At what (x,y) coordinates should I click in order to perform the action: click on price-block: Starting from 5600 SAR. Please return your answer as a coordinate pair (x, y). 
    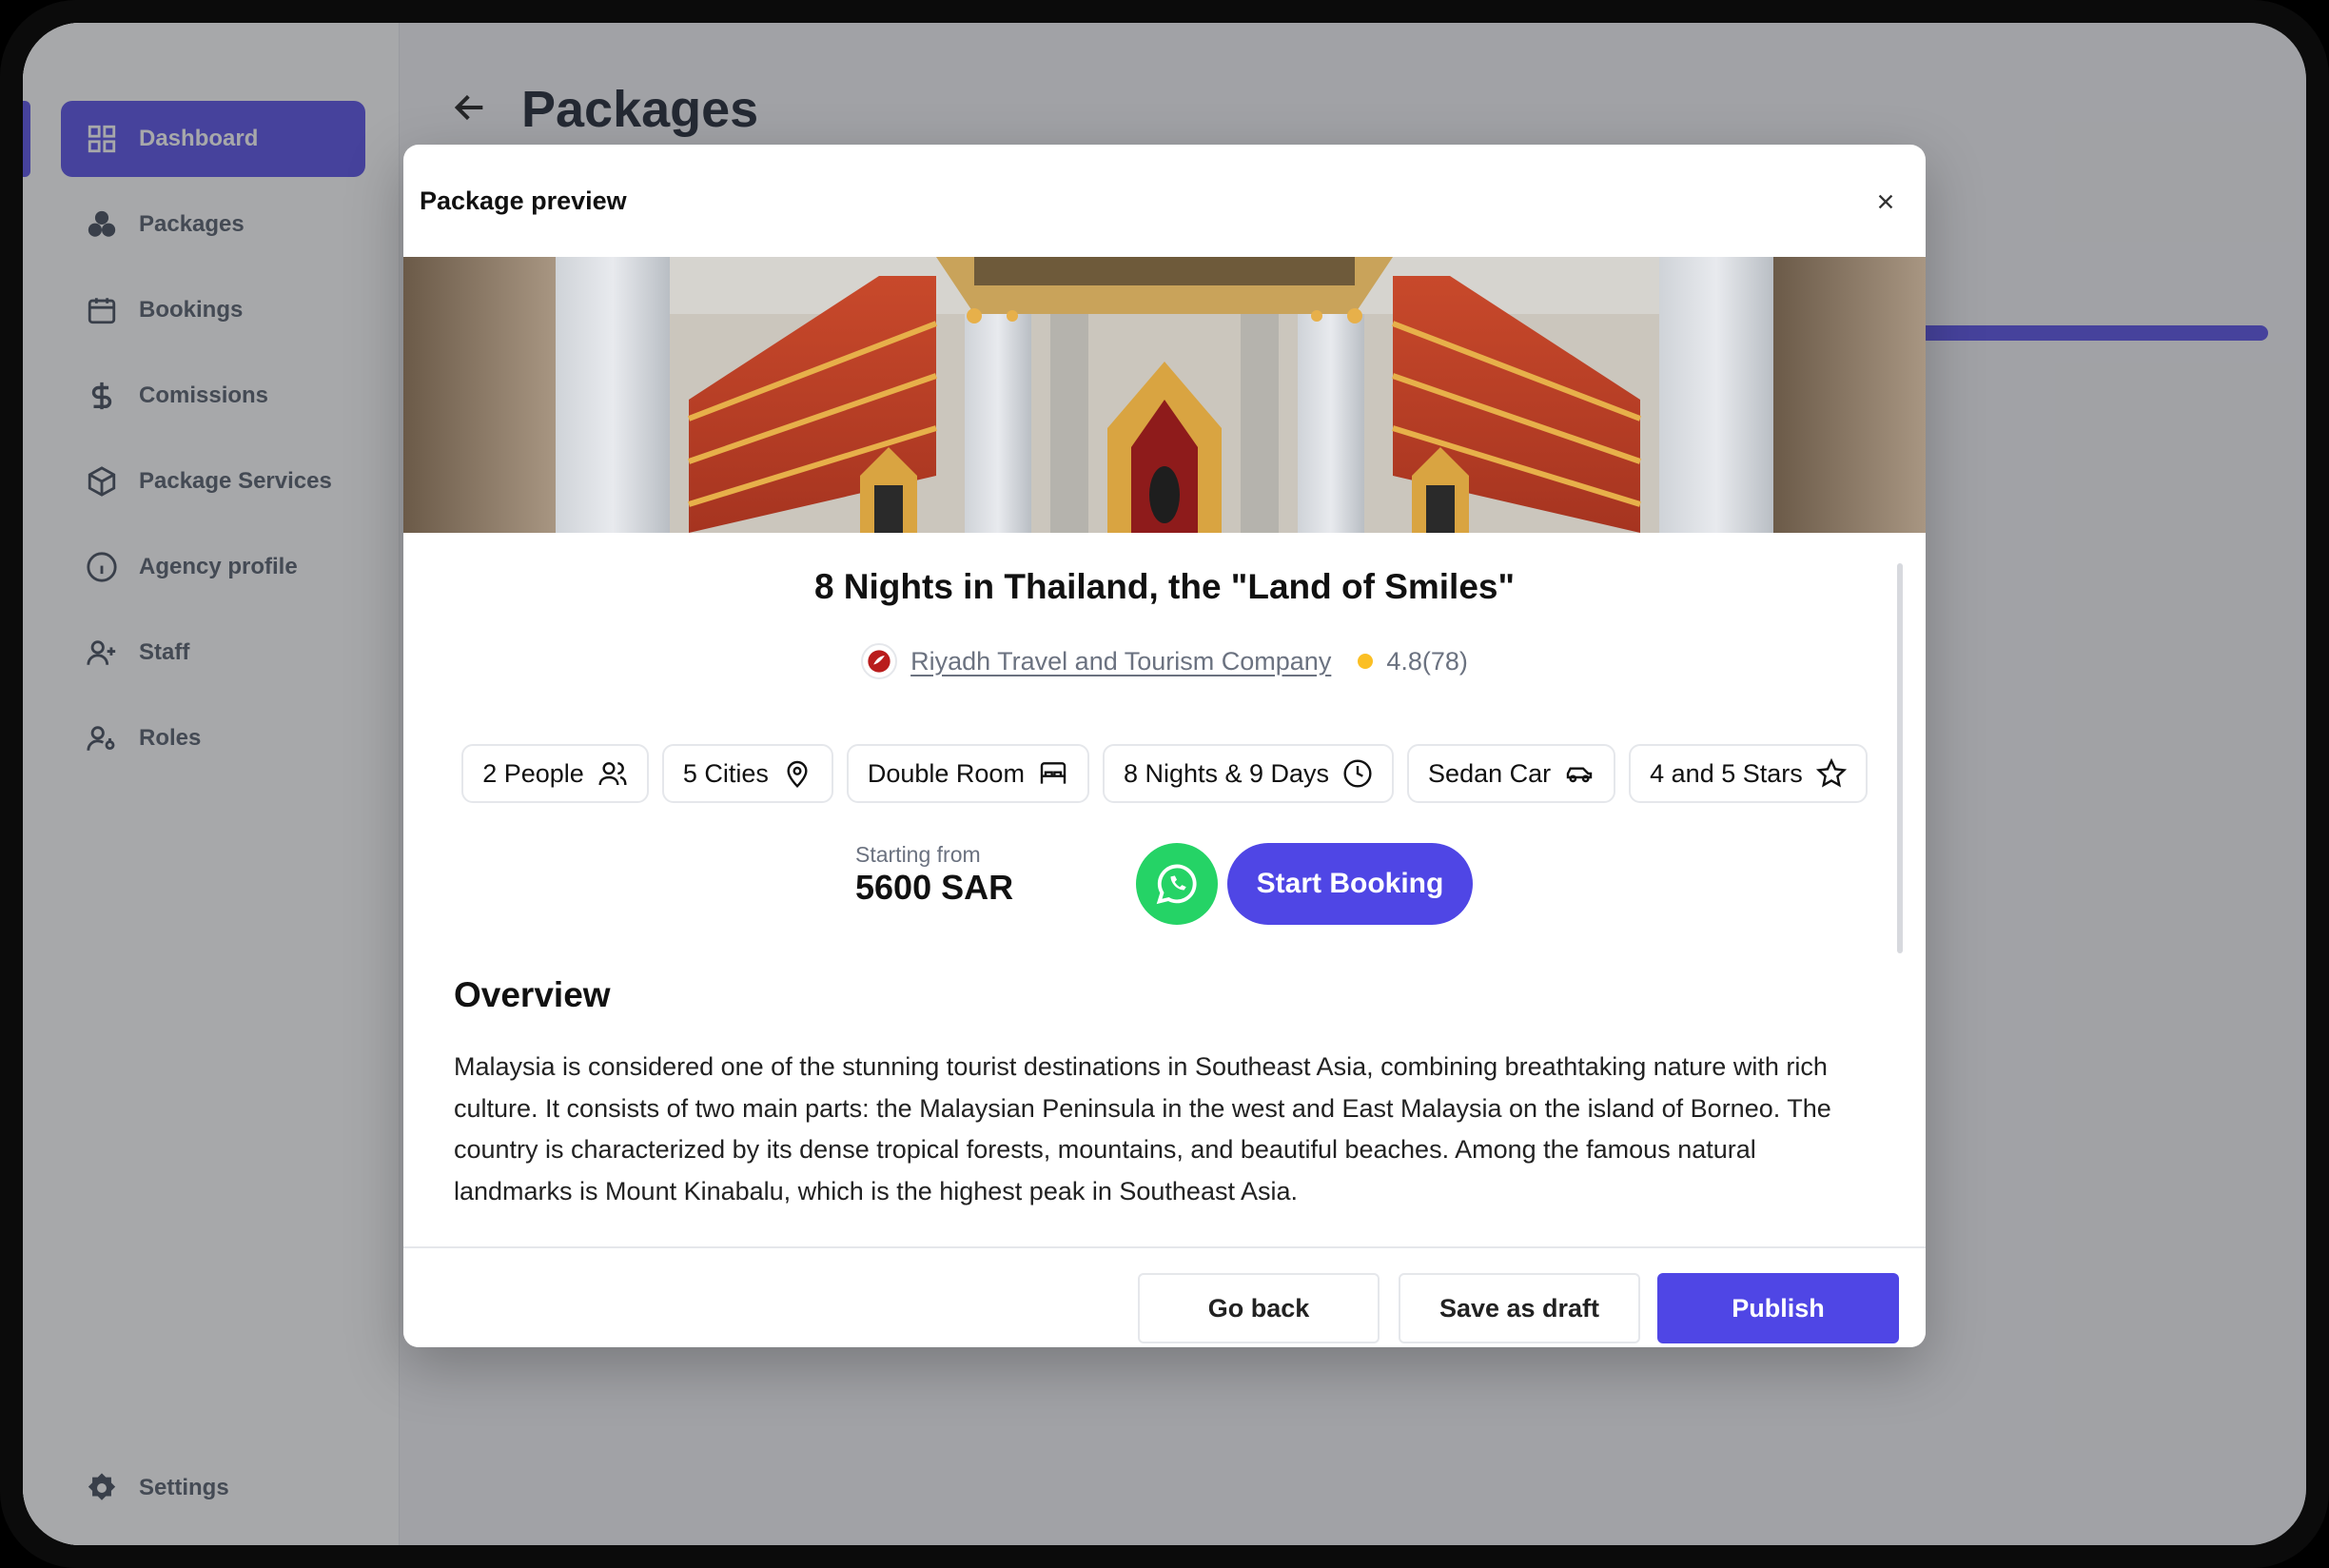
    Looking at the image, I should click on (934, 875).